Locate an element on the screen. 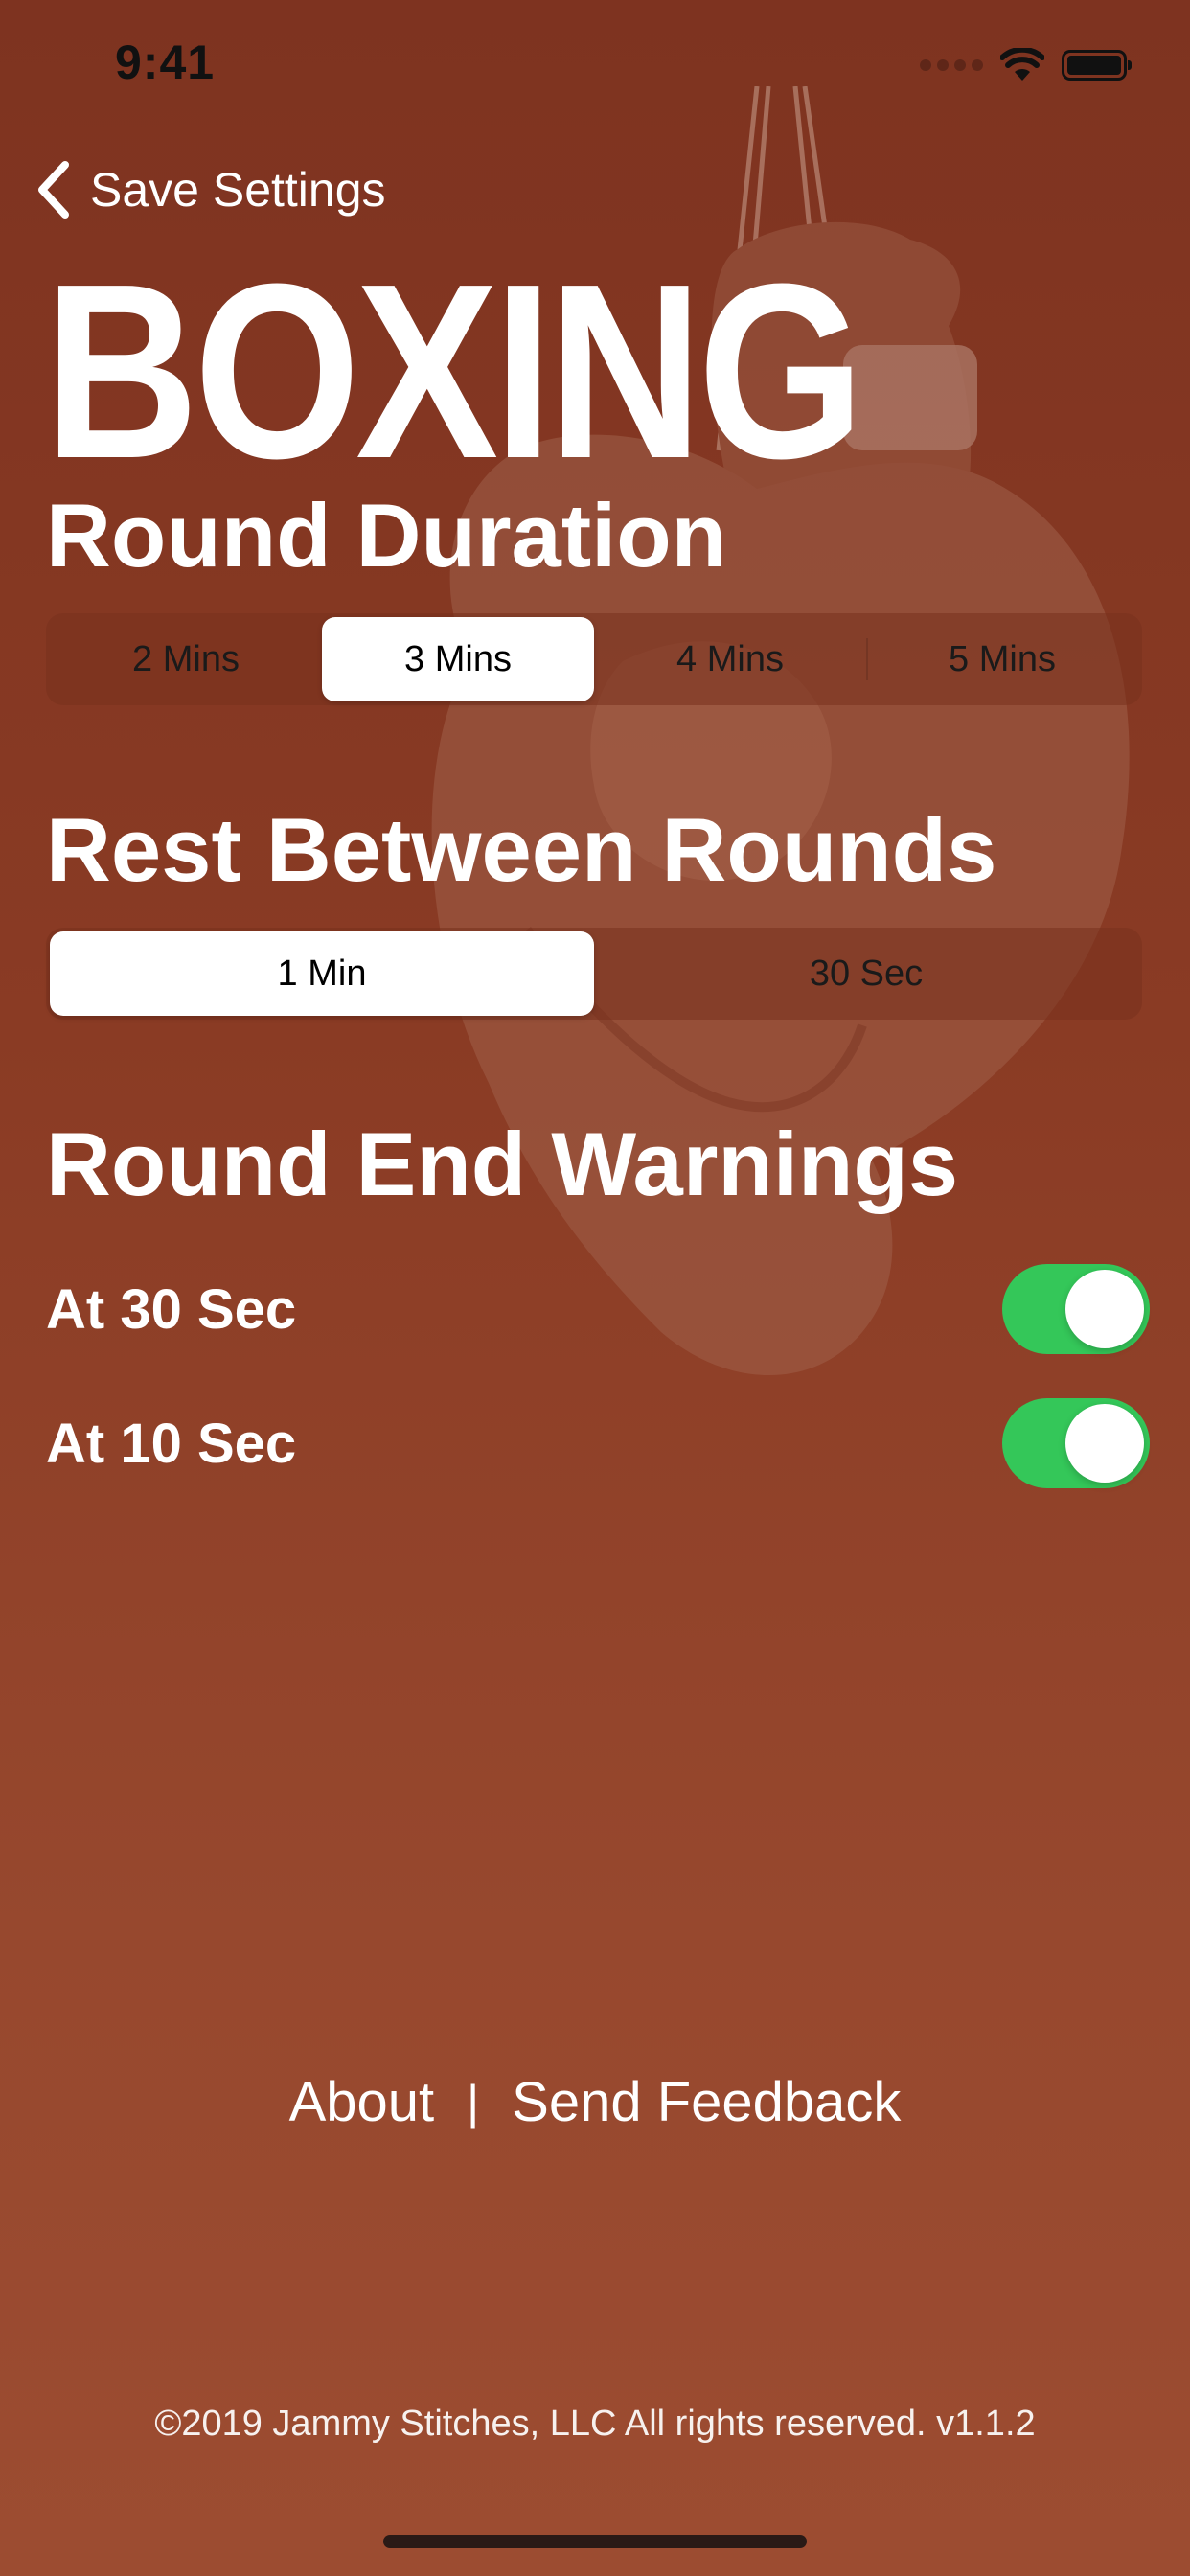 The width and height of the screenshot is (1190, 2576). about-link: About is located at coordinates (362, 2102).